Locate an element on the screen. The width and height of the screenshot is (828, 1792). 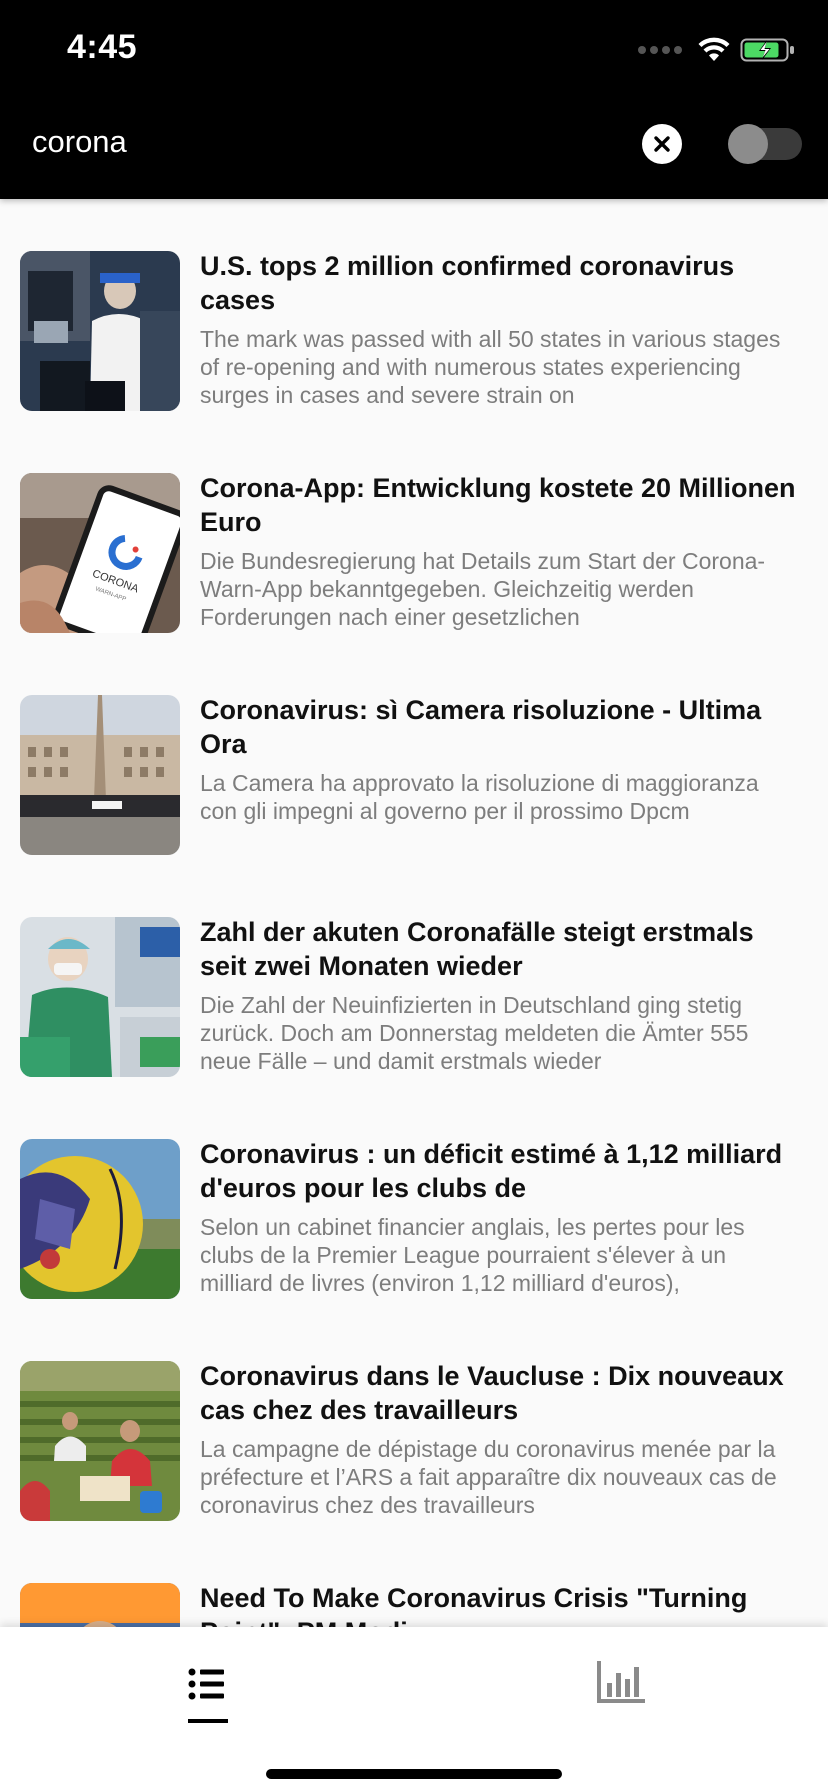
tab-news-list is located at coordinates (207, 1697).